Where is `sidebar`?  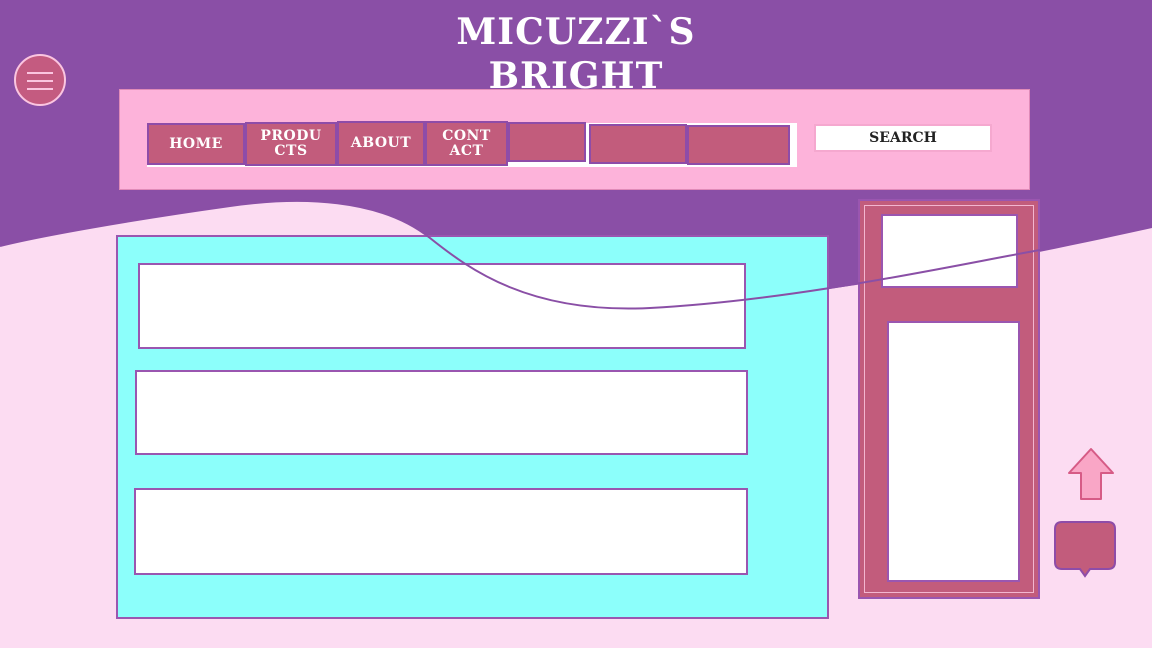
sidebar is located at coordinates (949, 399).